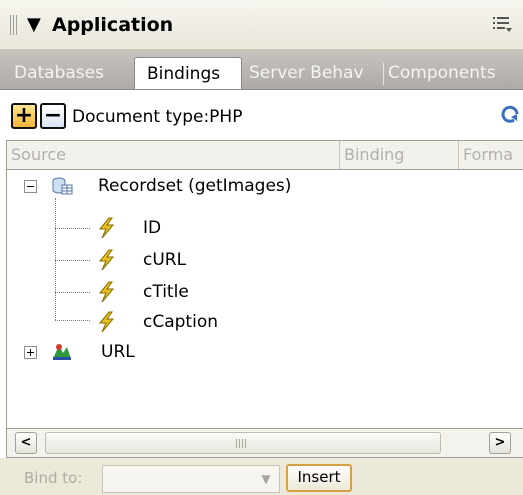  Describe the element at coordinates (265, 352) in the screenshot. I see `tree-row-url: URL` at that location.